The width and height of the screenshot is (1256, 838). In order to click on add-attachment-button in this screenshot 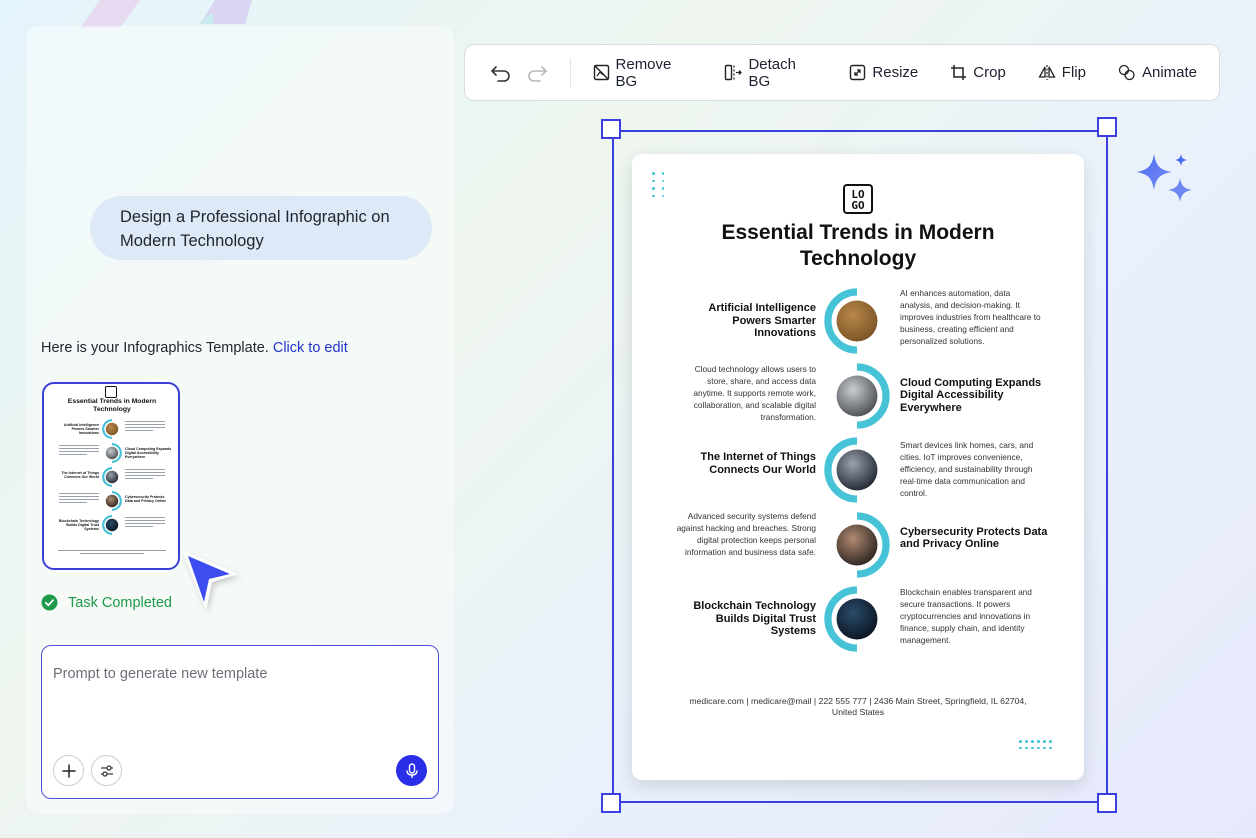, I will do `click(68, 770)`.